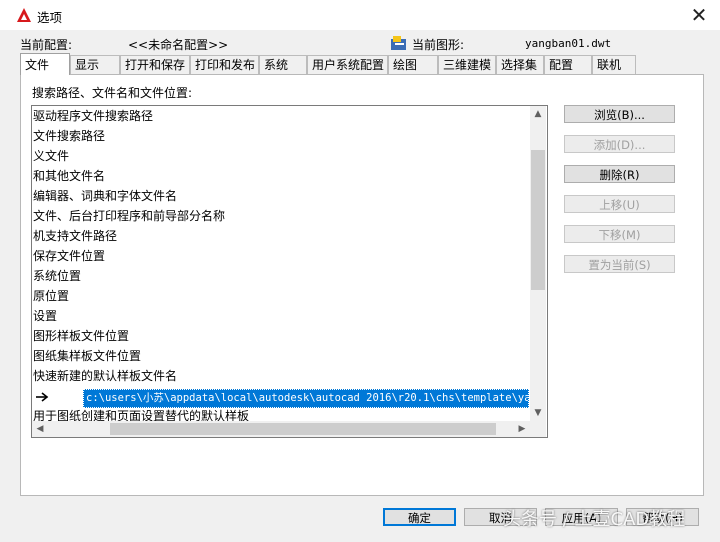  What do you see at coordinates (347, 64) in the screenshot?
I see `tab-user-preferences: 用户系统配置` at bounding box center [347, 64].